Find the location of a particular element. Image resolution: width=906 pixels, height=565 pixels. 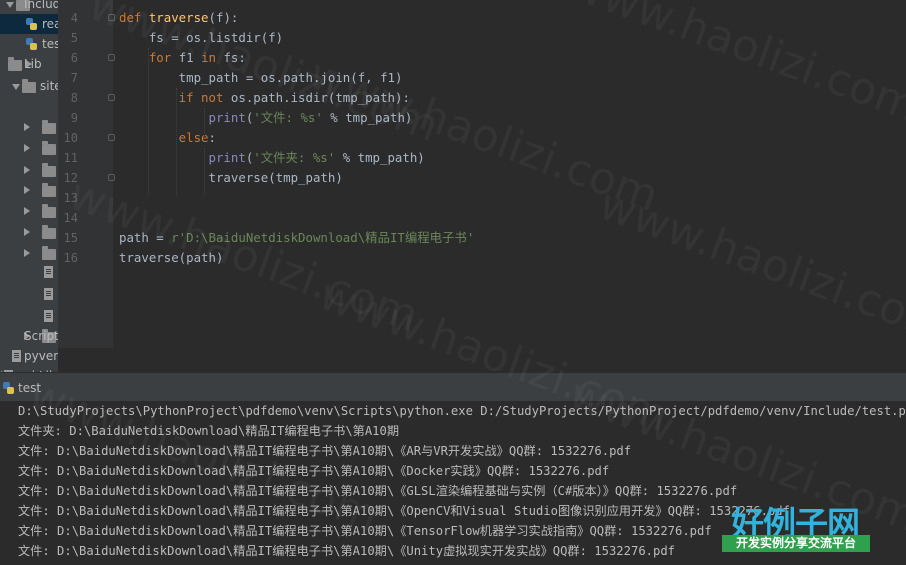

project-tree-label: Lib is located at coordinates (33, 64).